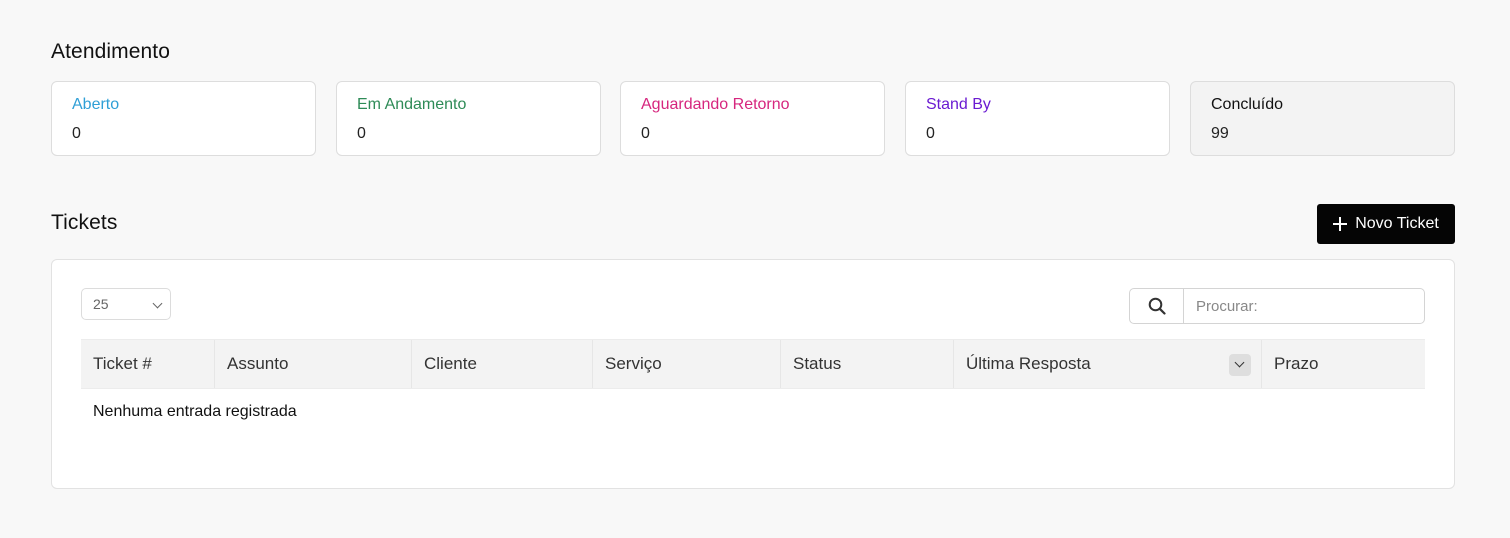 Image resolution: width=1510 pixels, height=538 pixels. What do you see at coordinates (96, 104) in the screenshot?
I see `status-card-label: Aberto` at bounding box center [96, 104].